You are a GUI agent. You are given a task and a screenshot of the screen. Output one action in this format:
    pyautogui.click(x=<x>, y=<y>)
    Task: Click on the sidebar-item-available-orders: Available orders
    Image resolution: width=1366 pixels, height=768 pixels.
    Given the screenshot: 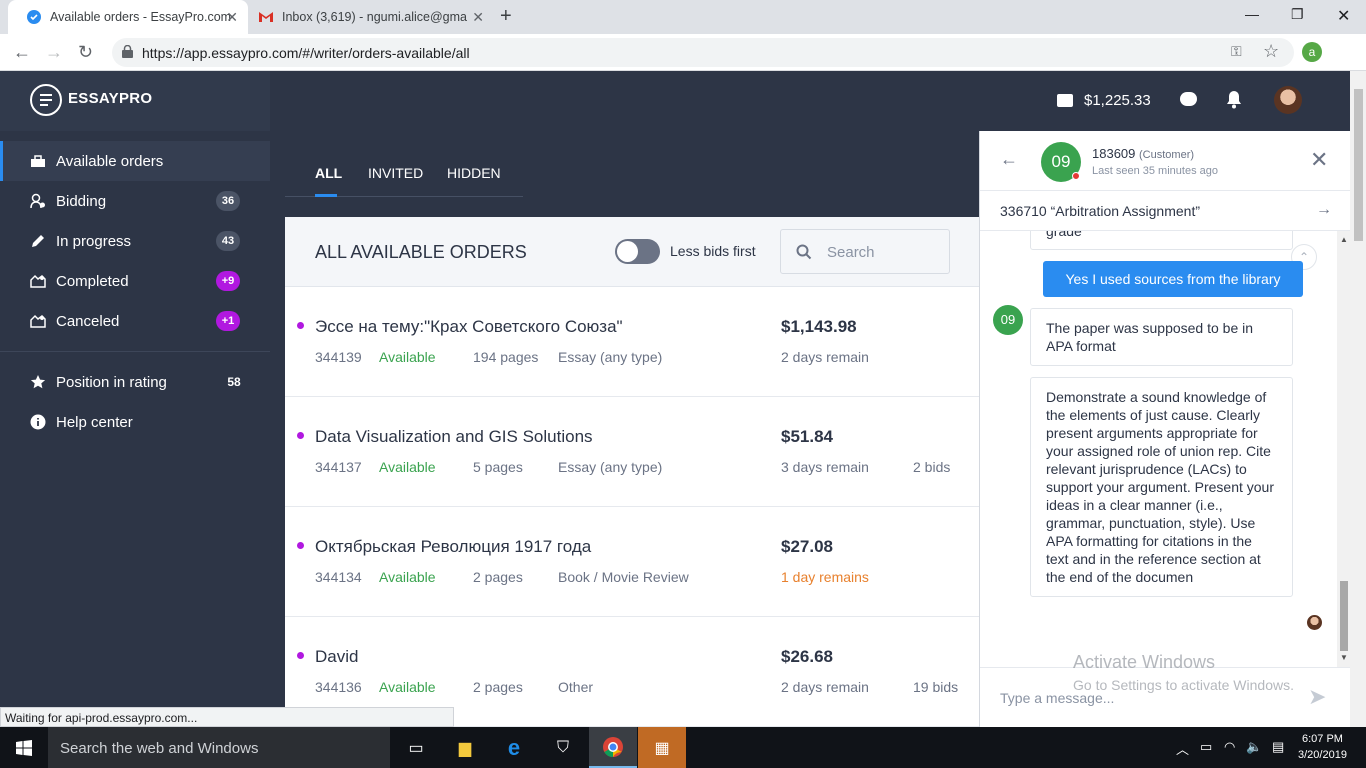 What is the action you would take?
    pyautogui.click(x=135, y=161)
    